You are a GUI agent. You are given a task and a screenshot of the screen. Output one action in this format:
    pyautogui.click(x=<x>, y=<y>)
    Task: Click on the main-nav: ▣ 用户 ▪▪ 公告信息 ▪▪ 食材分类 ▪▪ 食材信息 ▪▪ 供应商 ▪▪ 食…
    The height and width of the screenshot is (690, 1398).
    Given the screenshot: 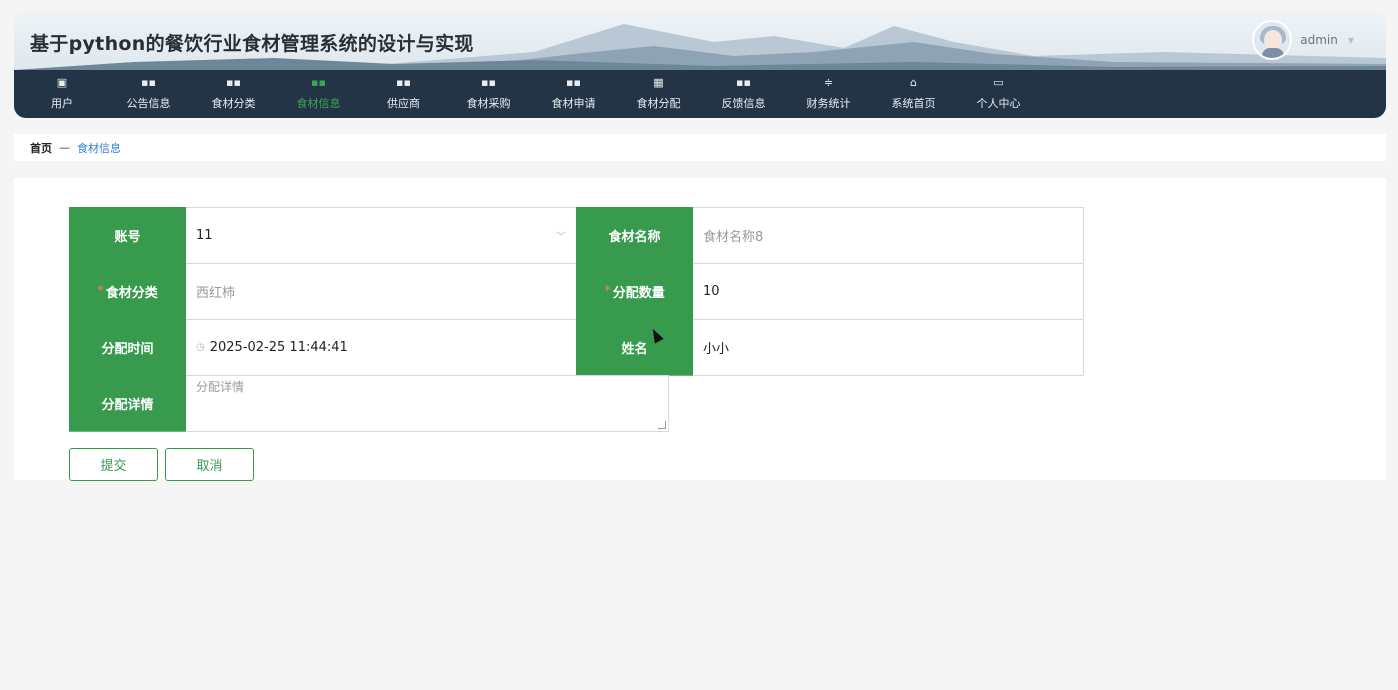 What is the action you would take?
    pyautogui.click(x=700, y=94)
    